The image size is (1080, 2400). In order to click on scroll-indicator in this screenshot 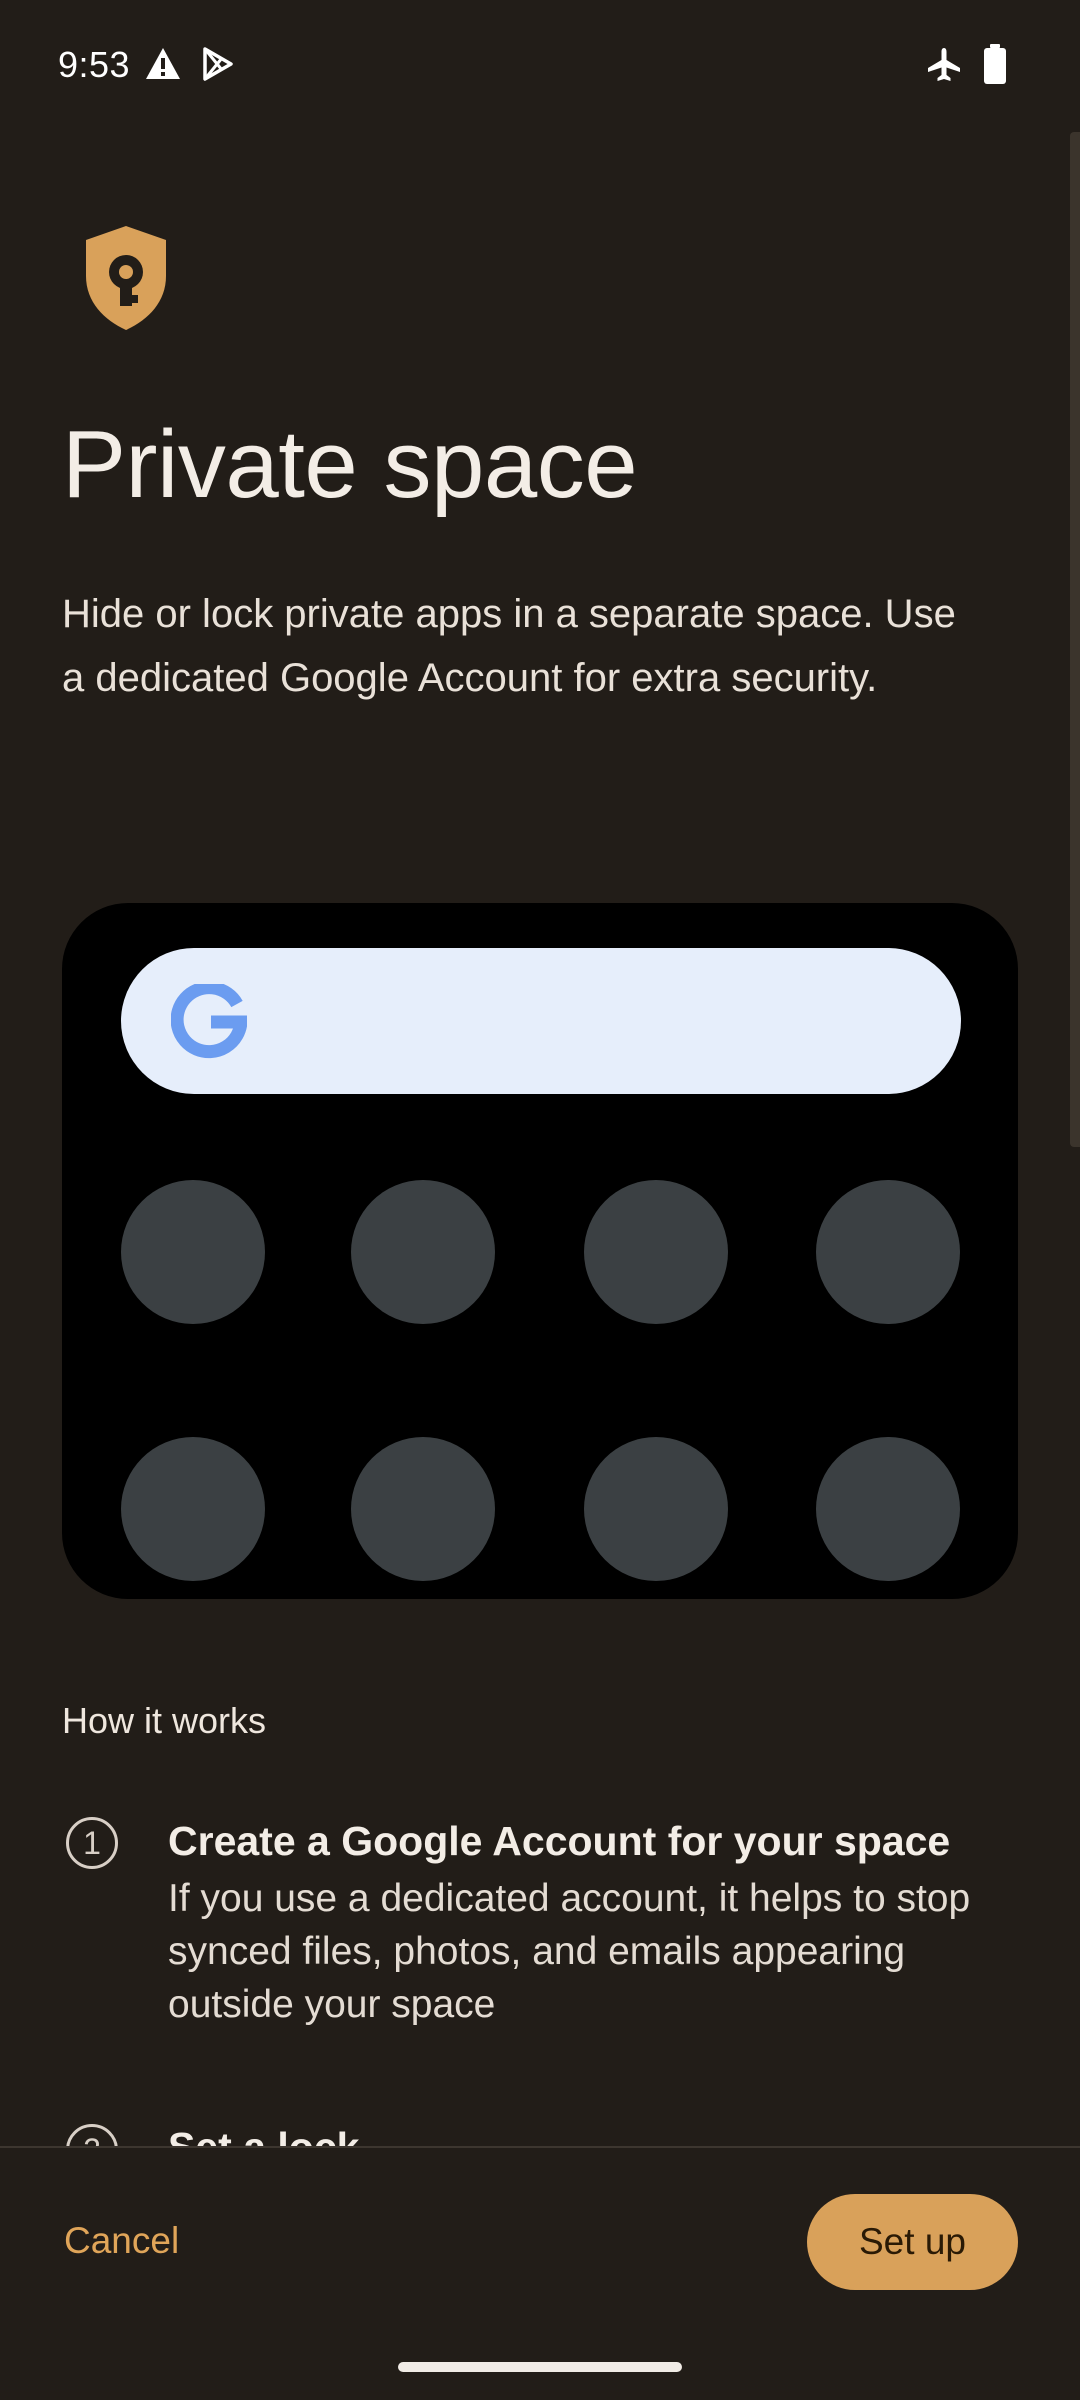, I will do `click(1075, 639)`.